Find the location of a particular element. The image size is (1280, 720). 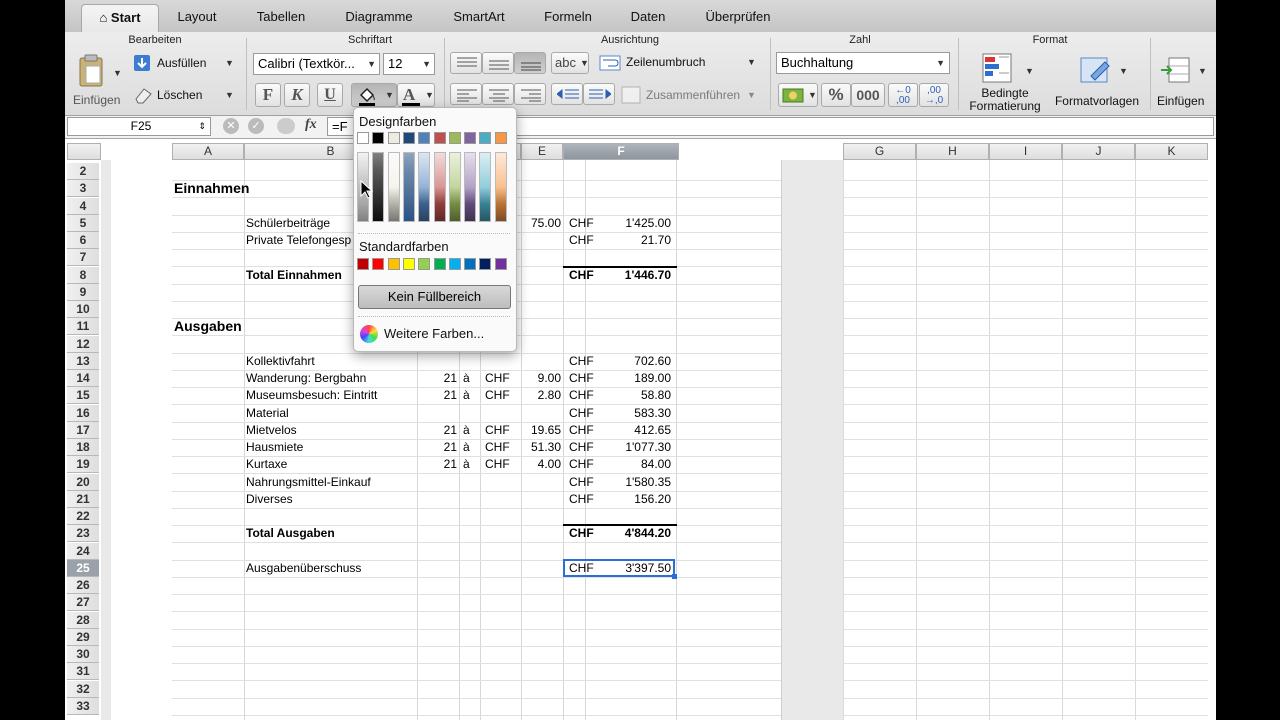

cell-d2-17: CHF is located at coordinates (502, 430).